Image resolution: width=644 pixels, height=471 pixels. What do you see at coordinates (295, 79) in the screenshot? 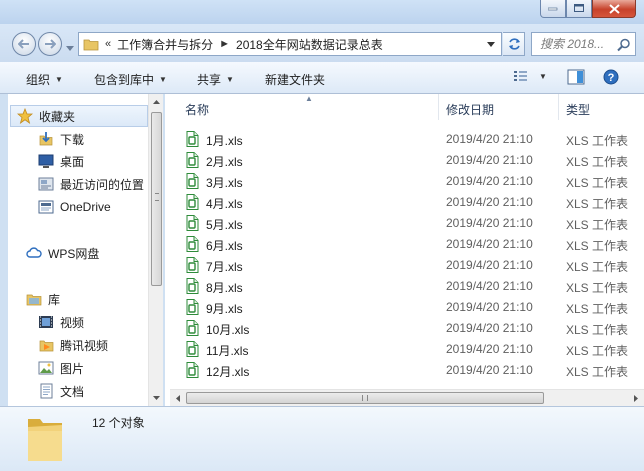
I see `new-folder-button: 新建文件夹` at bounding box center [295, 79].